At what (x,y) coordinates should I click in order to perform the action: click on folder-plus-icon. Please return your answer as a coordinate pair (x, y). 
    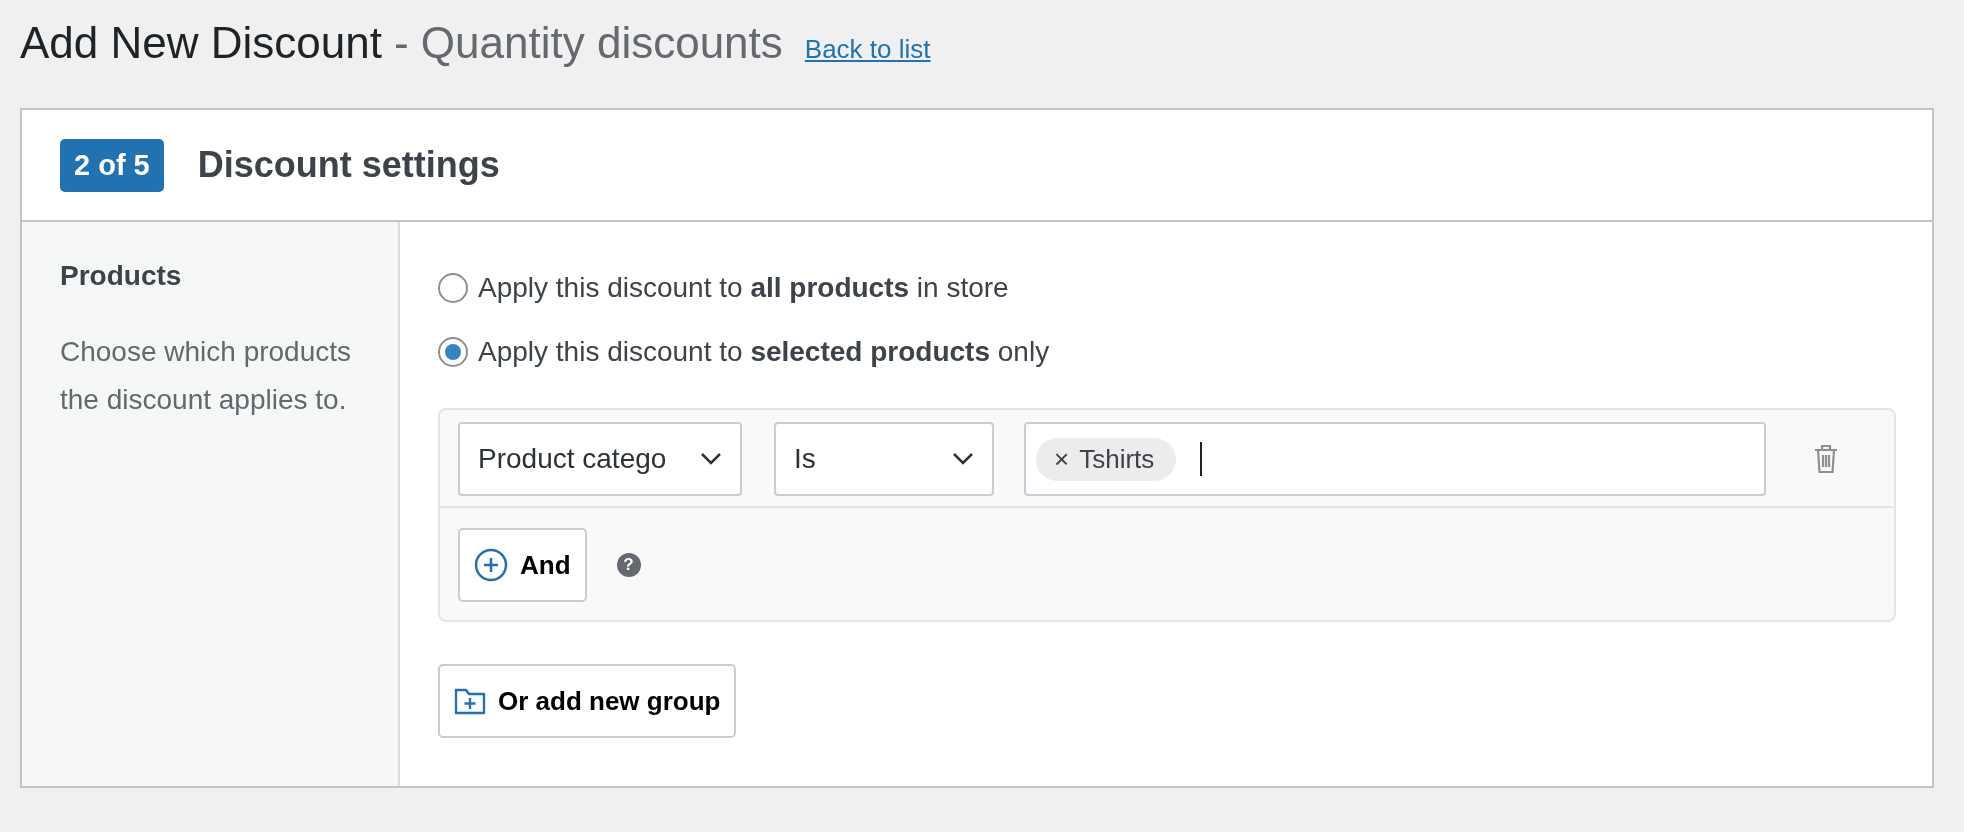
    Looking at the image, I should click on (470, 701).